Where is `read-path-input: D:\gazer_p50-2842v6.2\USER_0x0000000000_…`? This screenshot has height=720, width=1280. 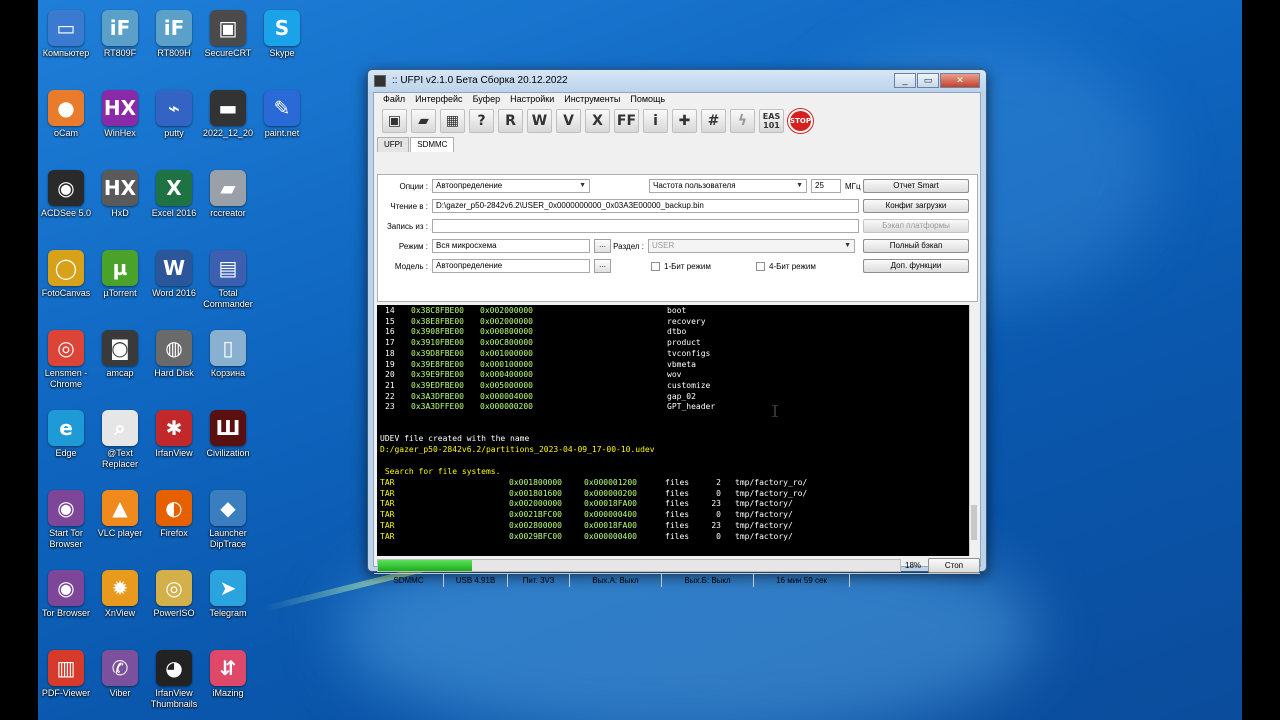
read-path-input: D:\gazer_p50-2842v6.2\USER_0x0000000000_… is located at coordinates (645, 206).